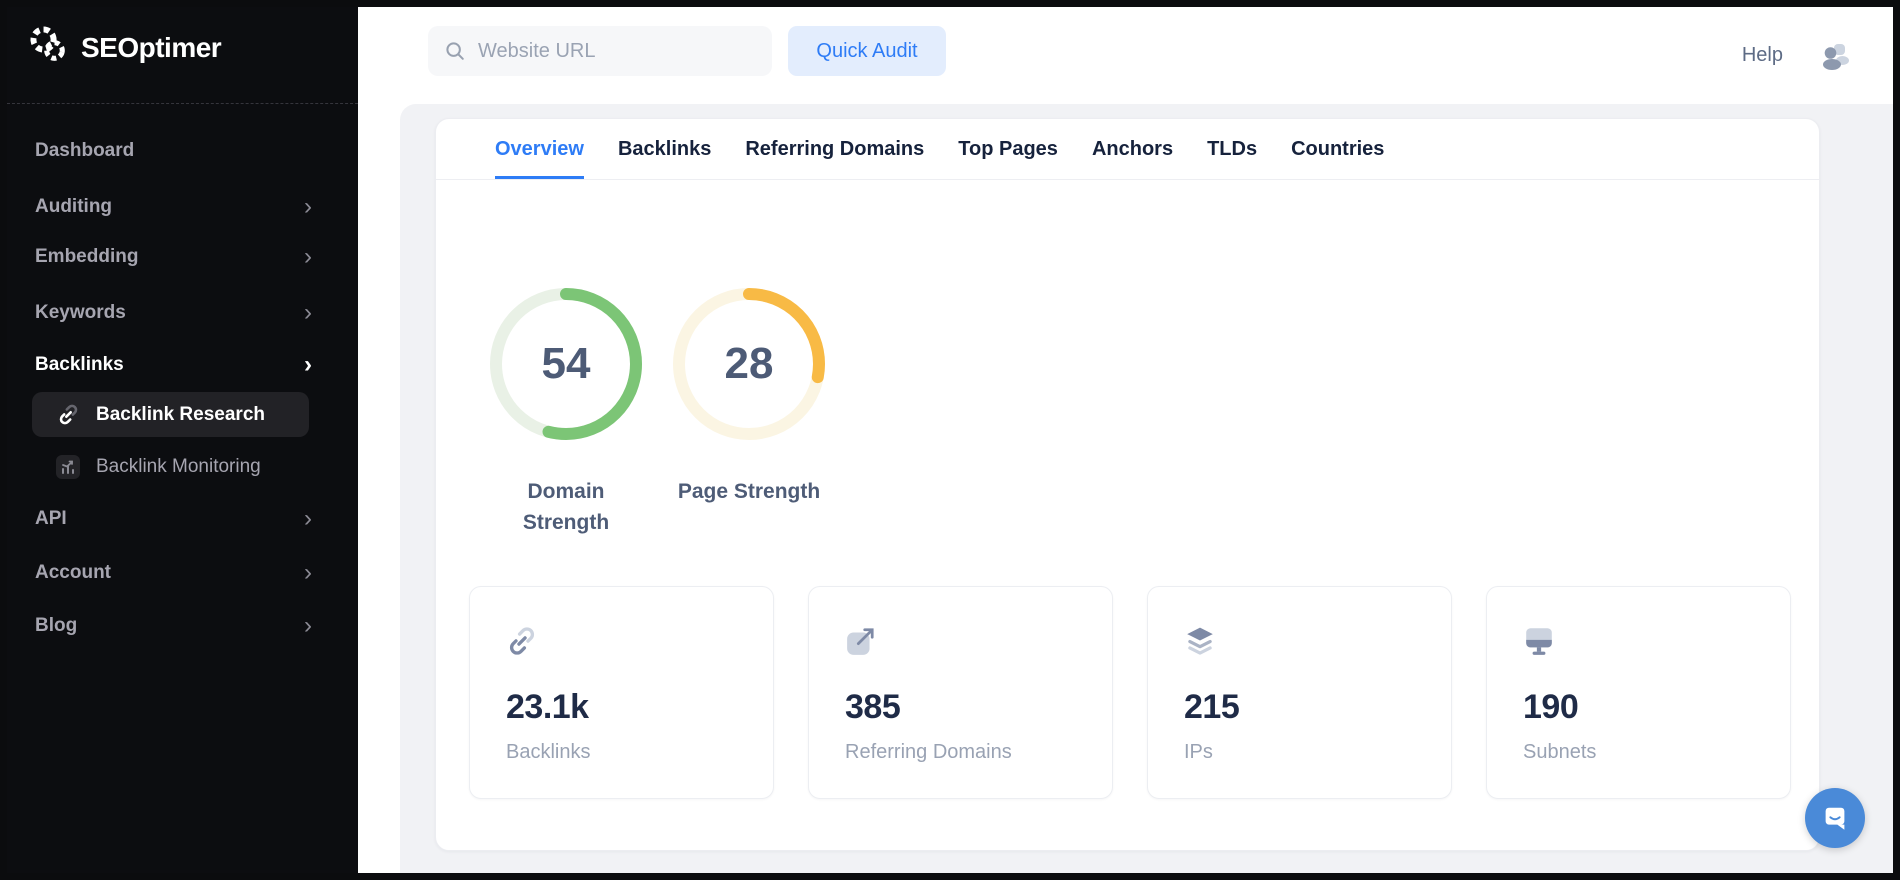 Image resolution: width=1900 pixels, height=880 pixels. I want to click on seoptimer-logo: SEOptimer, so click(124, 47).